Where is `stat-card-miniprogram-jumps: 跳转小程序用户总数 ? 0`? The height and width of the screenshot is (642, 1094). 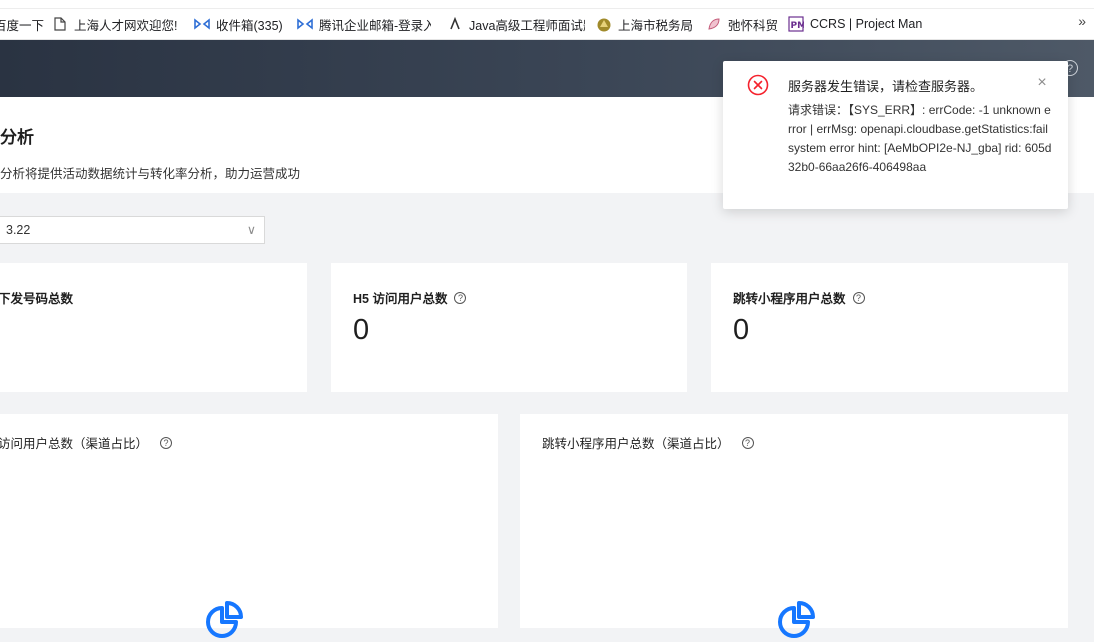
stat-card-miniprogram-jumps: 跳转小程序用户总数 ? 0 is located at coordinates (889, 327).